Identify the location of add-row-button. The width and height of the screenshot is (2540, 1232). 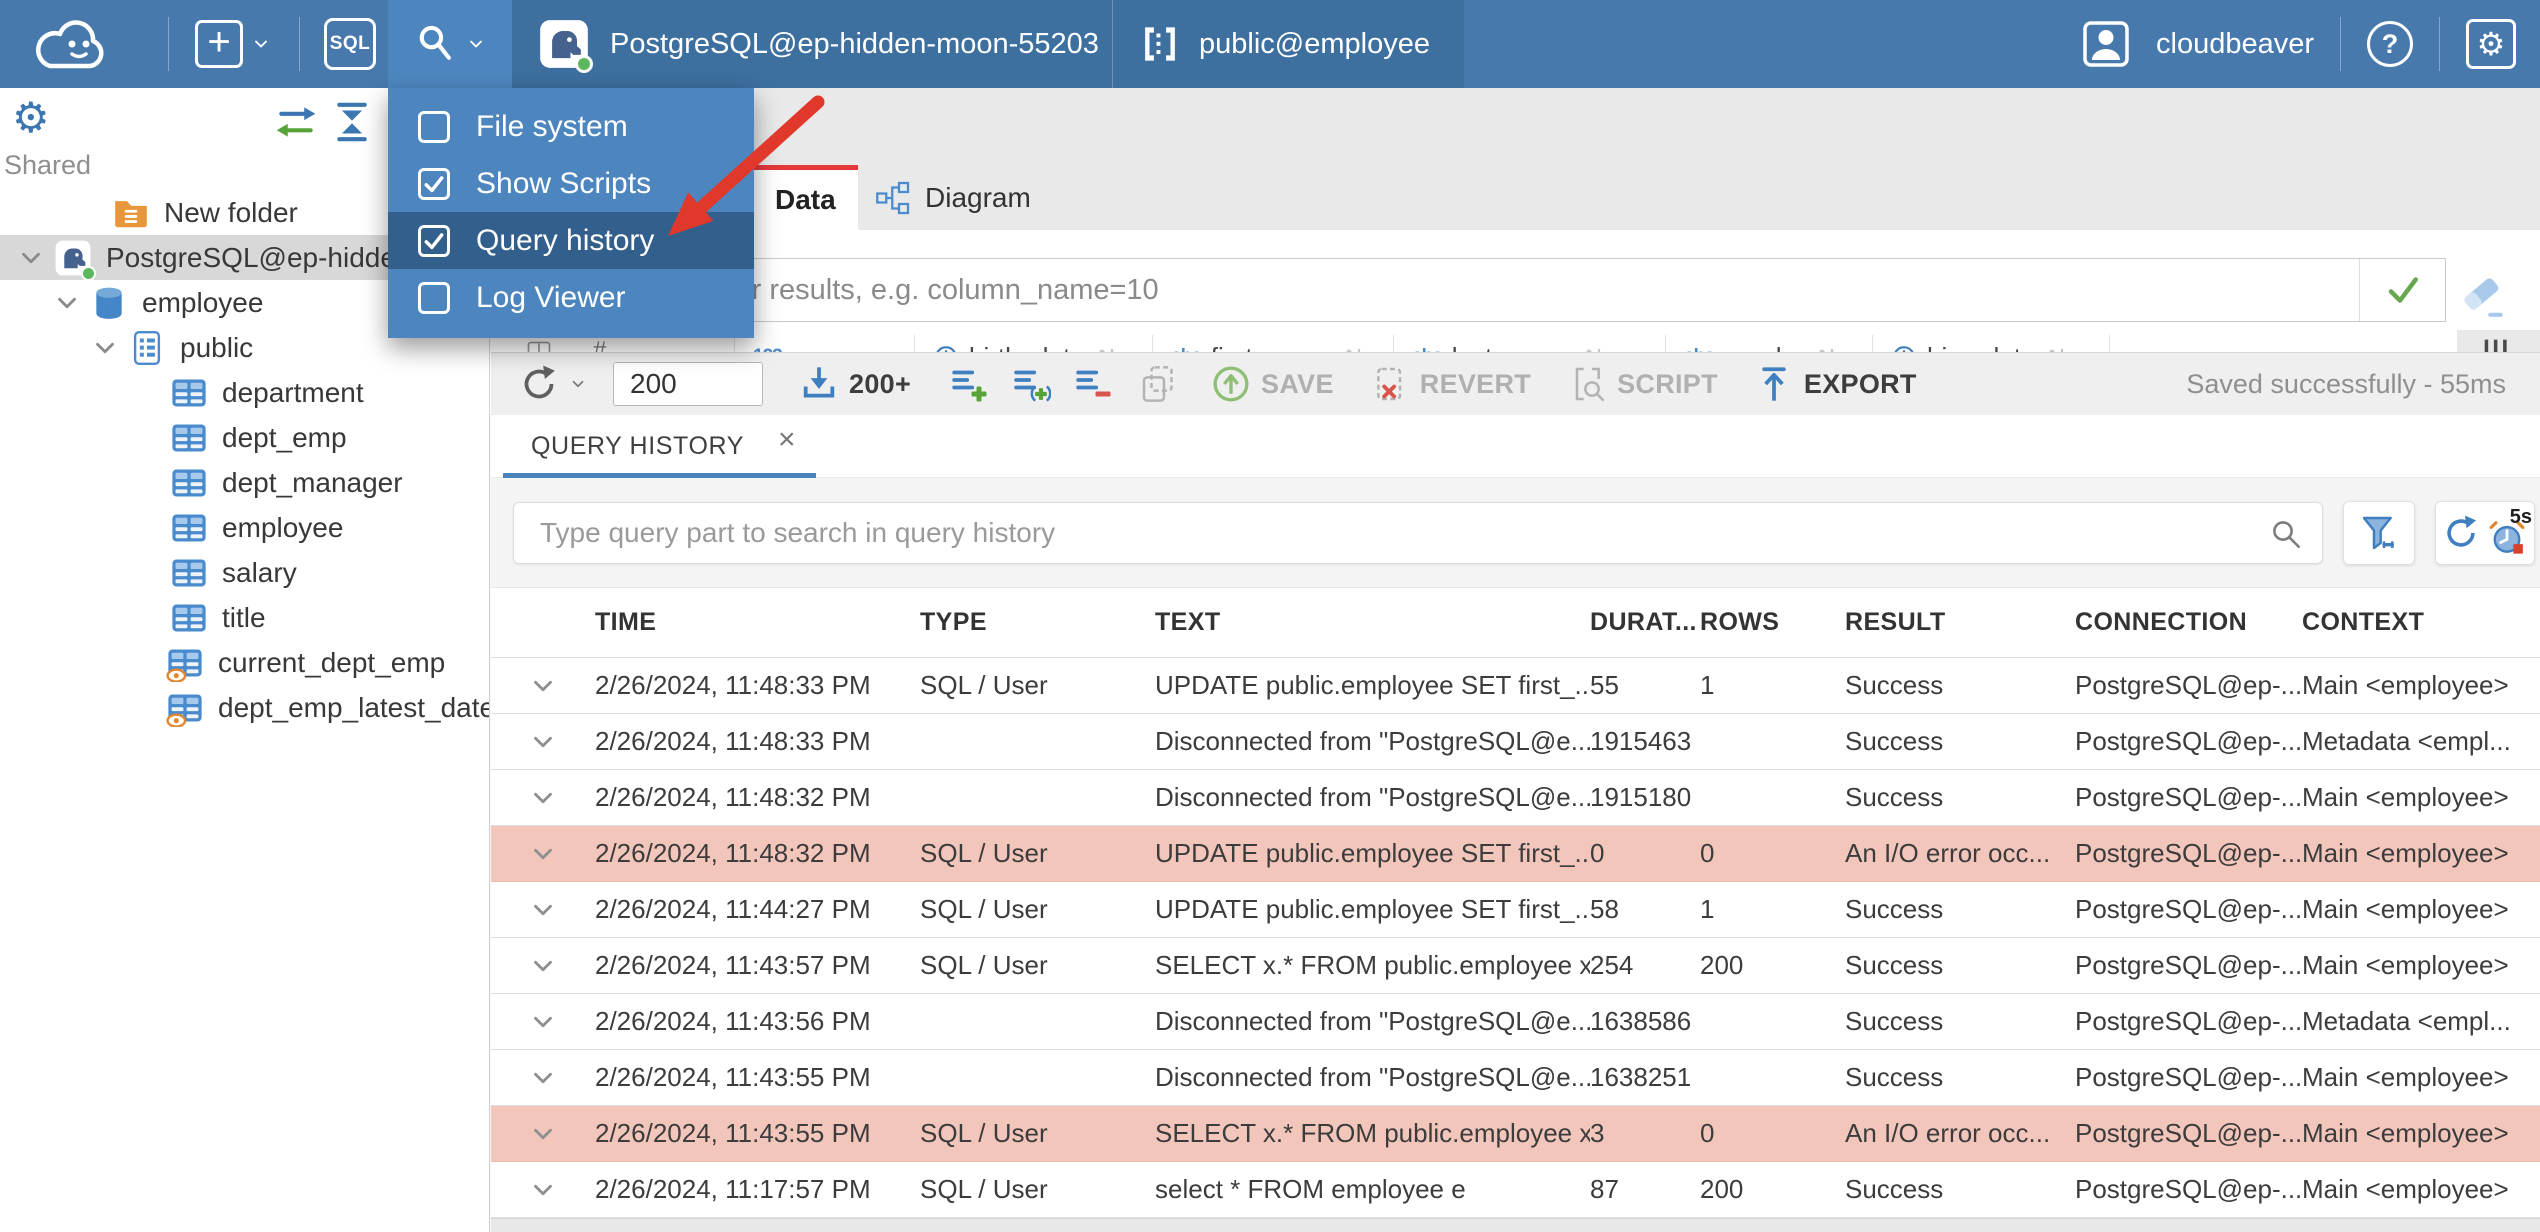
(969, 384).